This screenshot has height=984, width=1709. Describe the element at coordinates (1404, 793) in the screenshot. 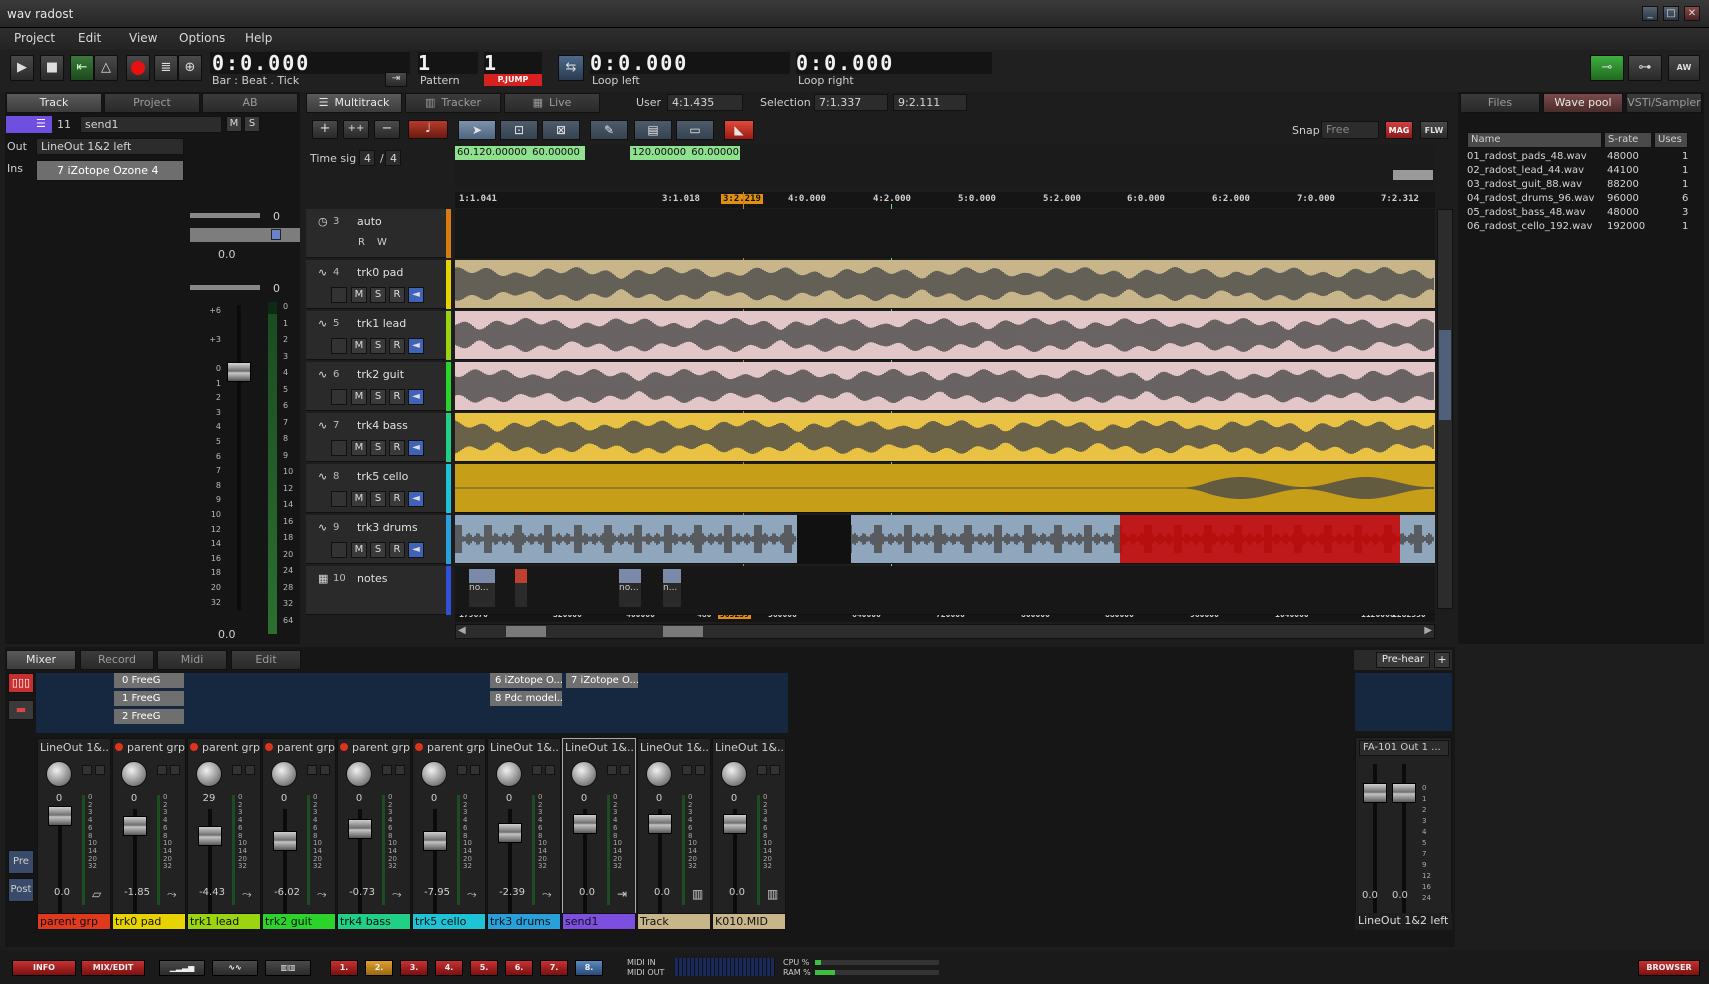

I see `master-fader-cap-r` at that location.